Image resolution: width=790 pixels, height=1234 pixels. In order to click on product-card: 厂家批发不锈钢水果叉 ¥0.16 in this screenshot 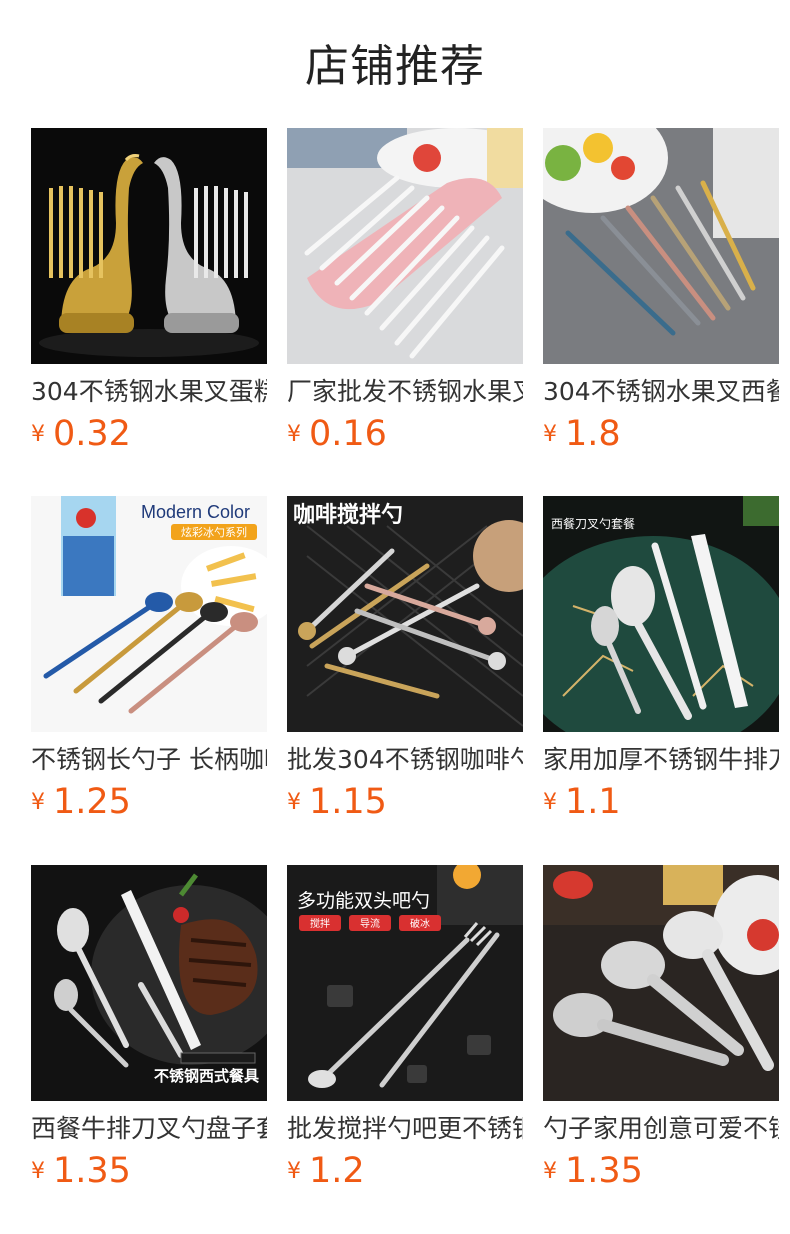, I will do `click(405, 293)`.